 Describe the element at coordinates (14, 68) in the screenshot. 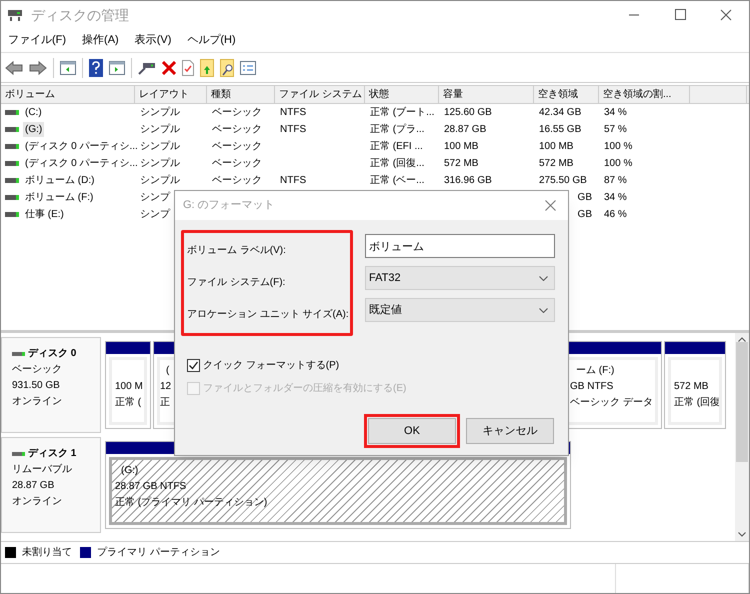

I see `back-arrow-icon` at that location.